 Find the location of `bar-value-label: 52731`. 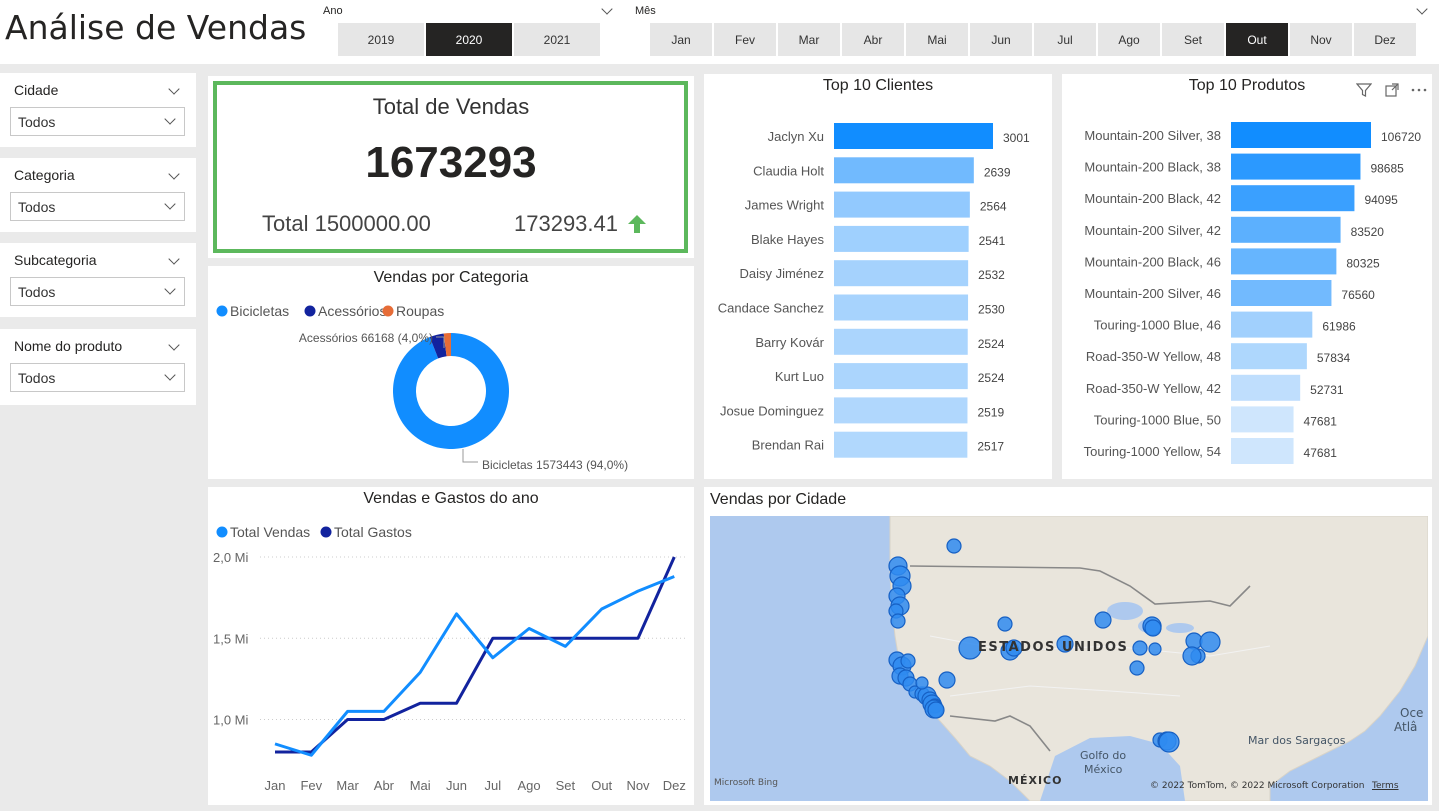

bar-value-label: 52731 is located at coordinates (1327, 390).